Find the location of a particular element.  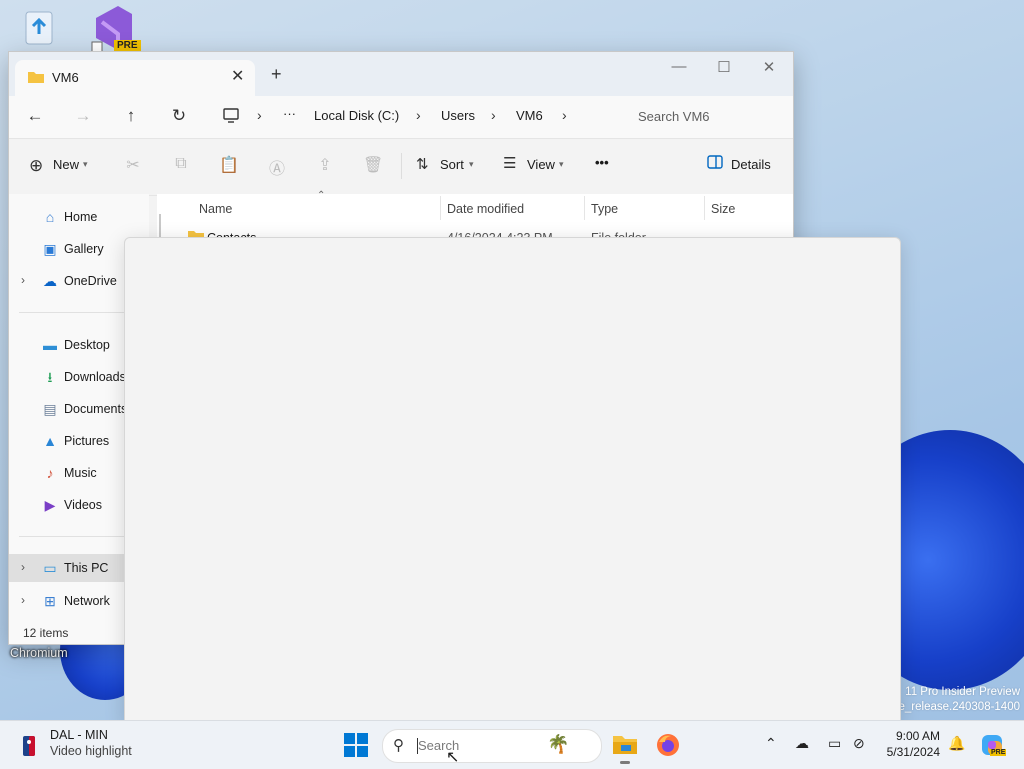

nav-item-label: OneDrive is located at coordinates (90, 281).